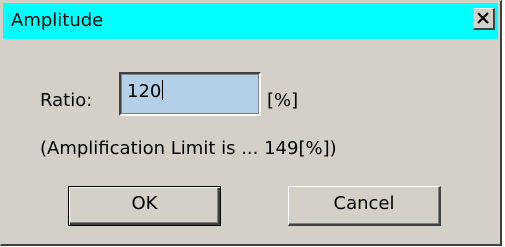  I want to click on ratio-input: 120, so click(190, 94).